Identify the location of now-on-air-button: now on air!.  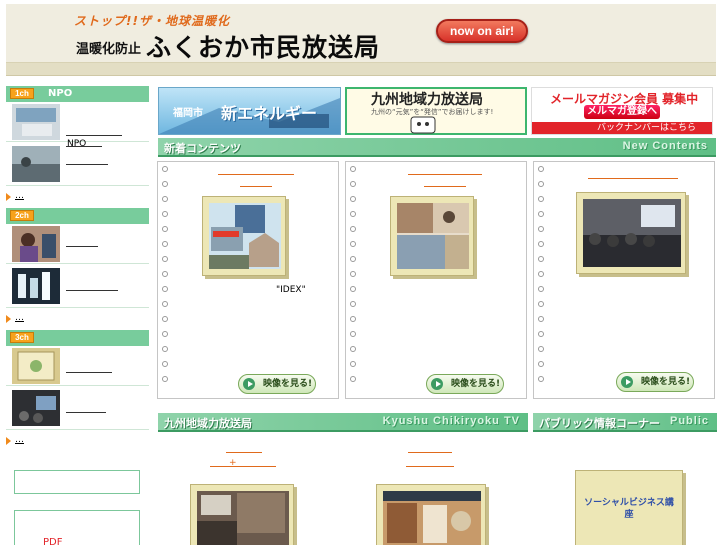
(482, 31).